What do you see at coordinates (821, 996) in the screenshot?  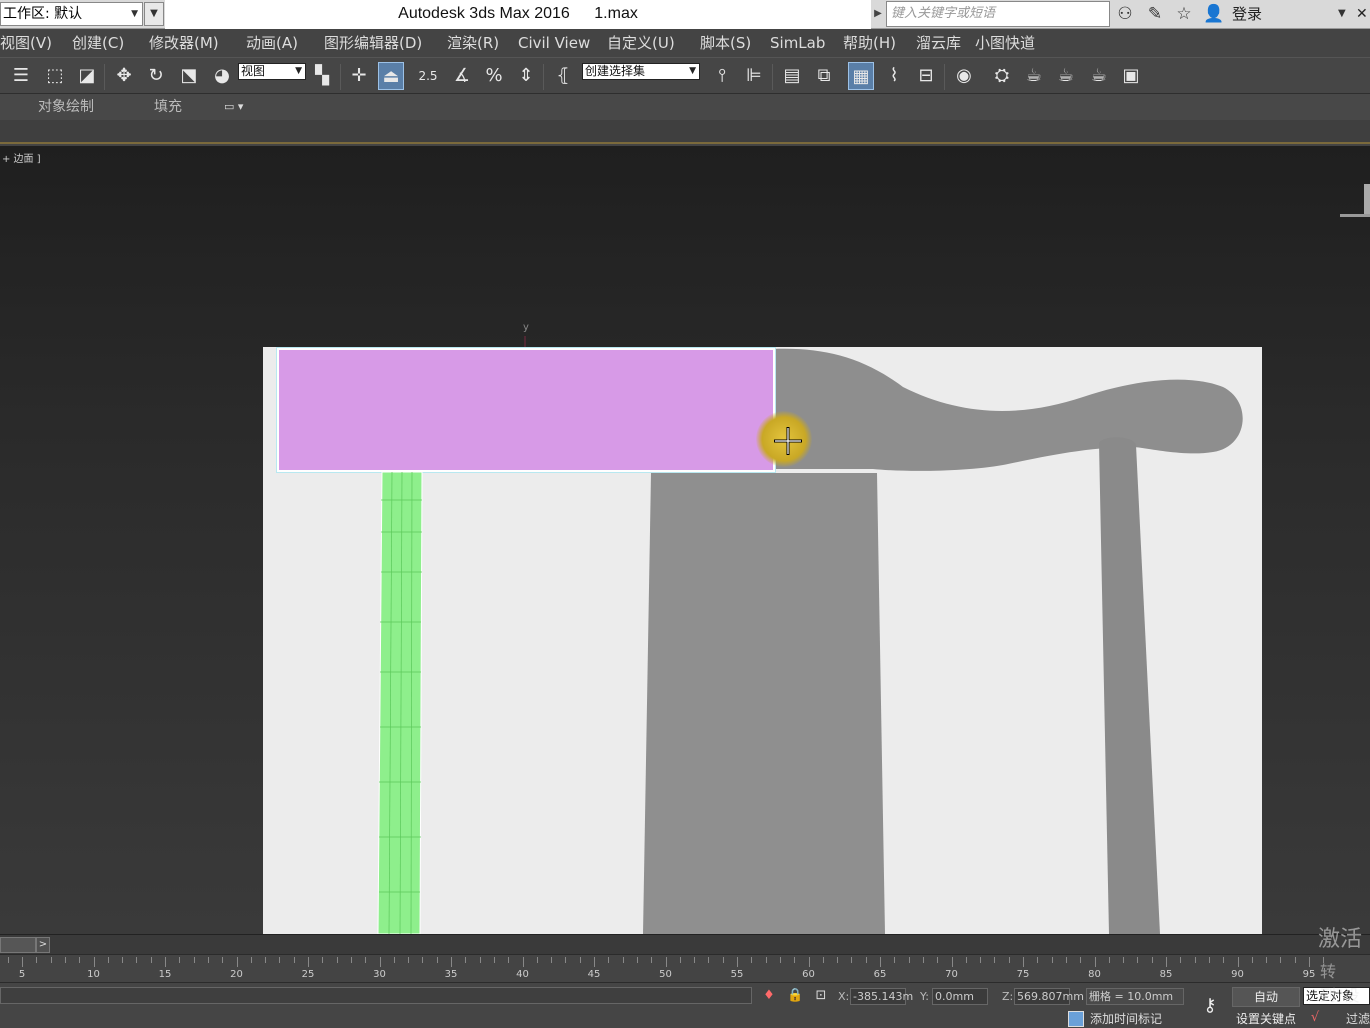 I see `absolute-mode-icon: ⊡` at bounding box center [821, 996].